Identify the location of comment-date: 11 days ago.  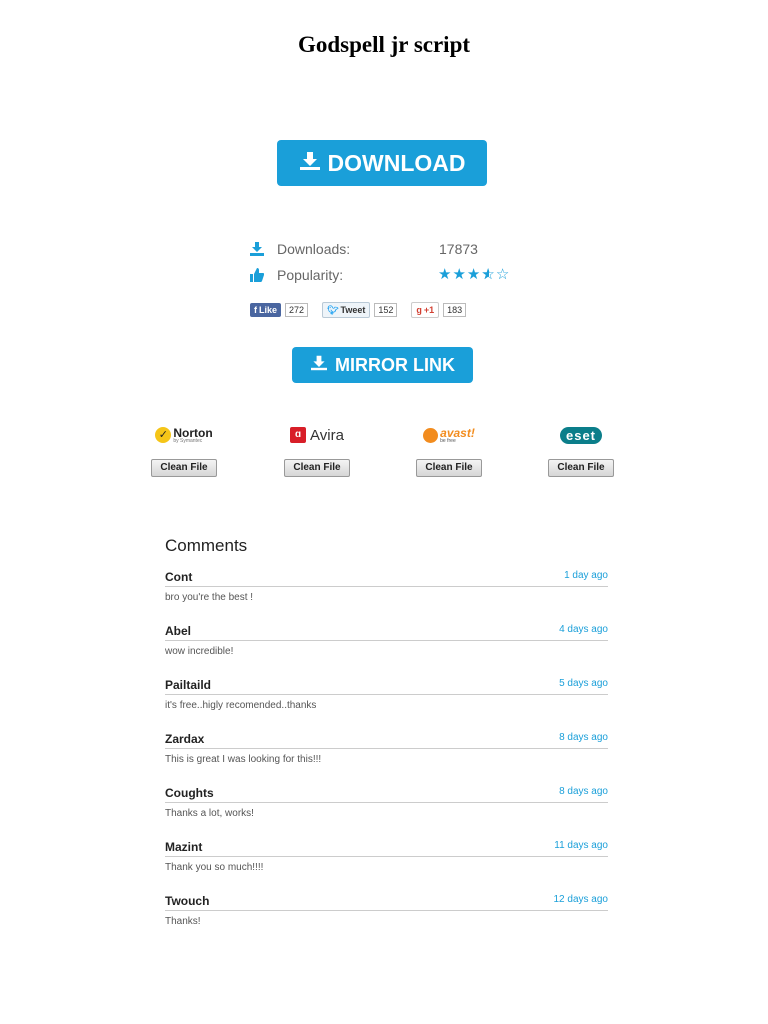
(581, 845).